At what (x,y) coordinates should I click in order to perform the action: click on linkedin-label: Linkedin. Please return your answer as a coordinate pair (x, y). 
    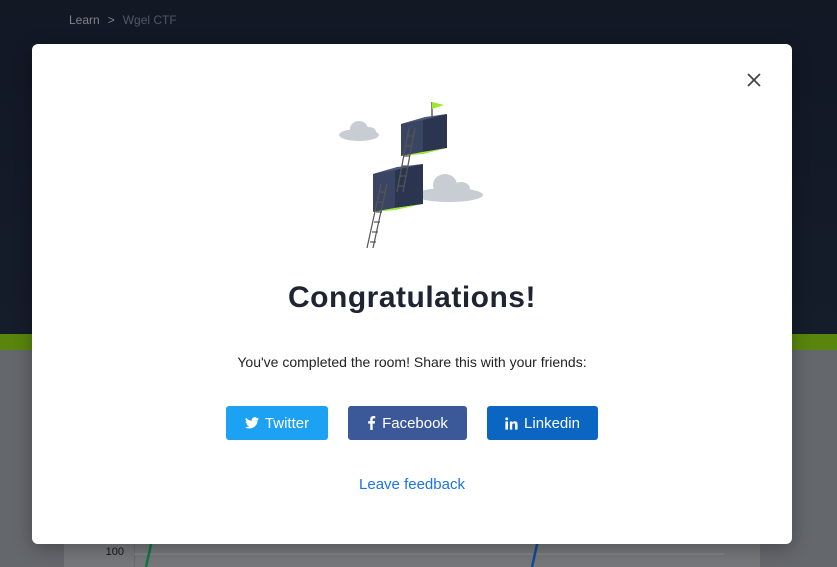
    Looking at the image, I should click on (552, 423).